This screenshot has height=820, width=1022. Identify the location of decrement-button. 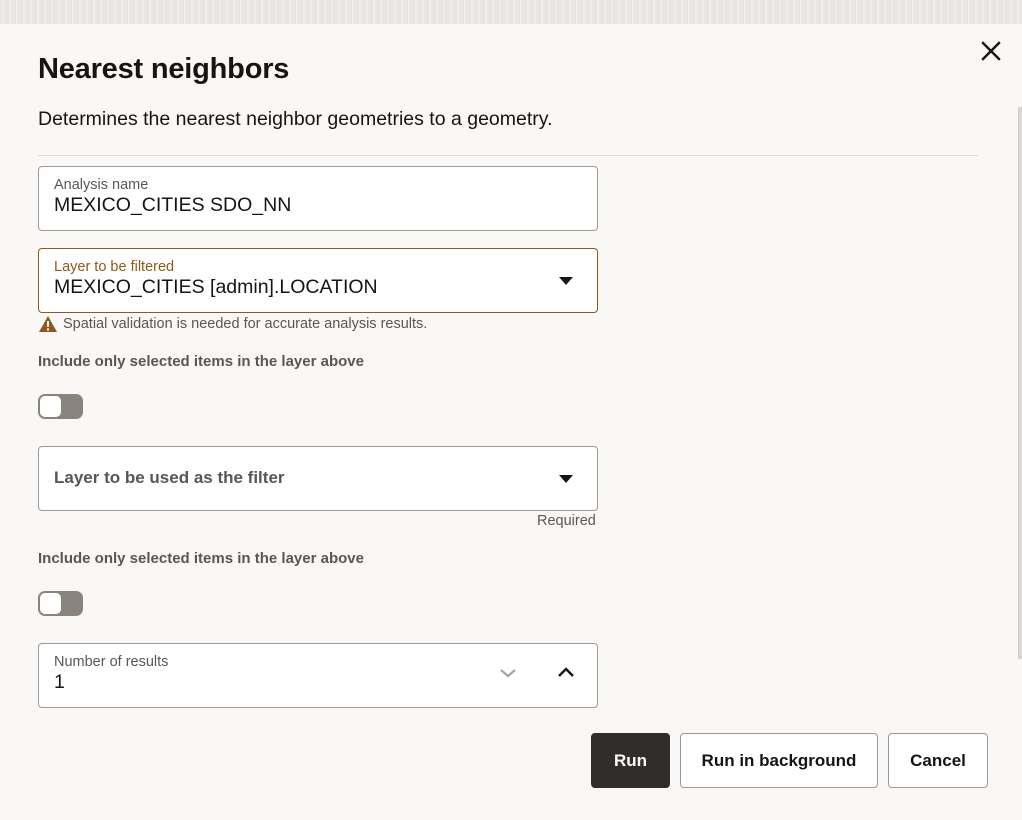
(508, 675).